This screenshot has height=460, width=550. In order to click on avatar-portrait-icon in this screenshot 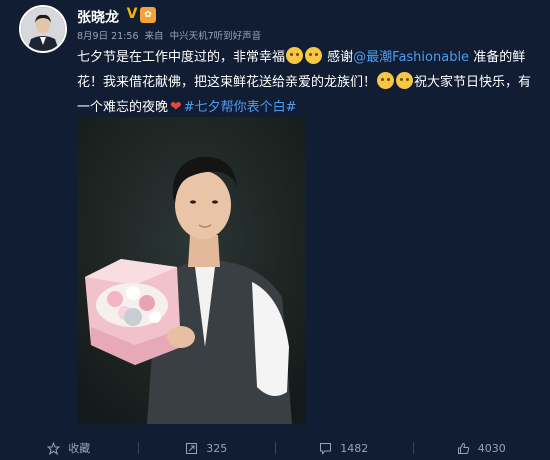, I will do `click(43, 29)`.